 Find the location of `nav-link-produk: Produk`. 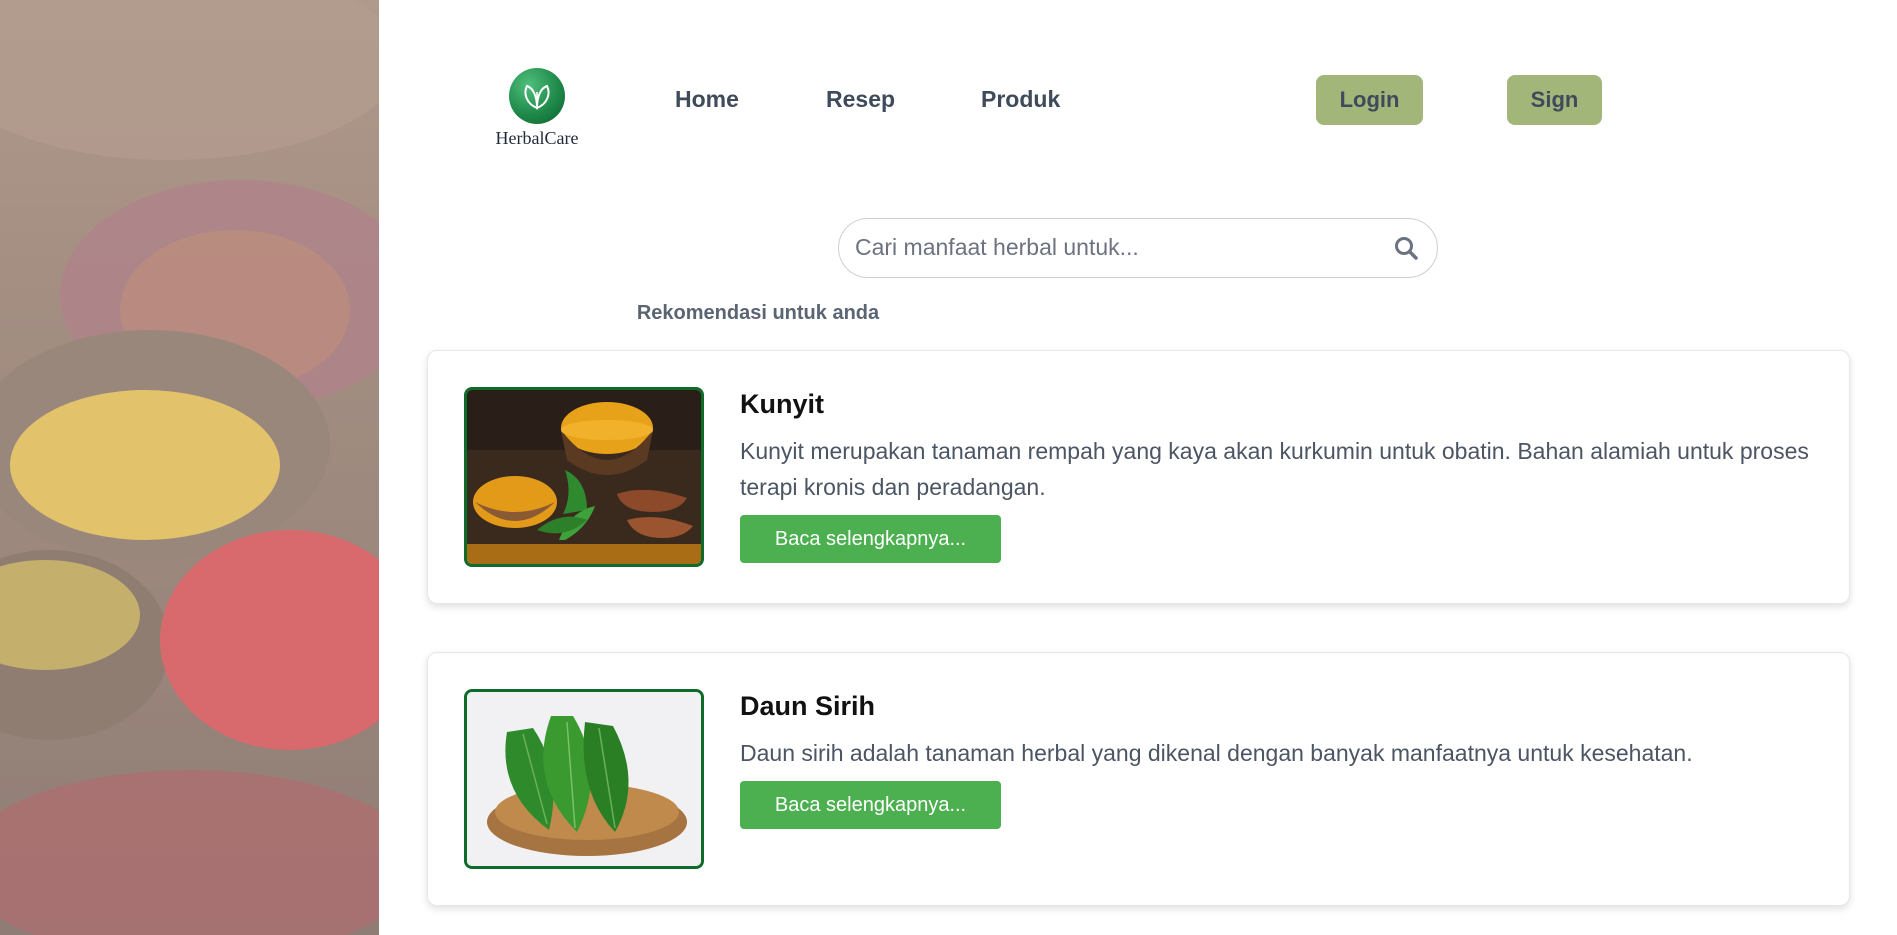

nav-link-produk: Produk is located at coordinates (1020, 99).